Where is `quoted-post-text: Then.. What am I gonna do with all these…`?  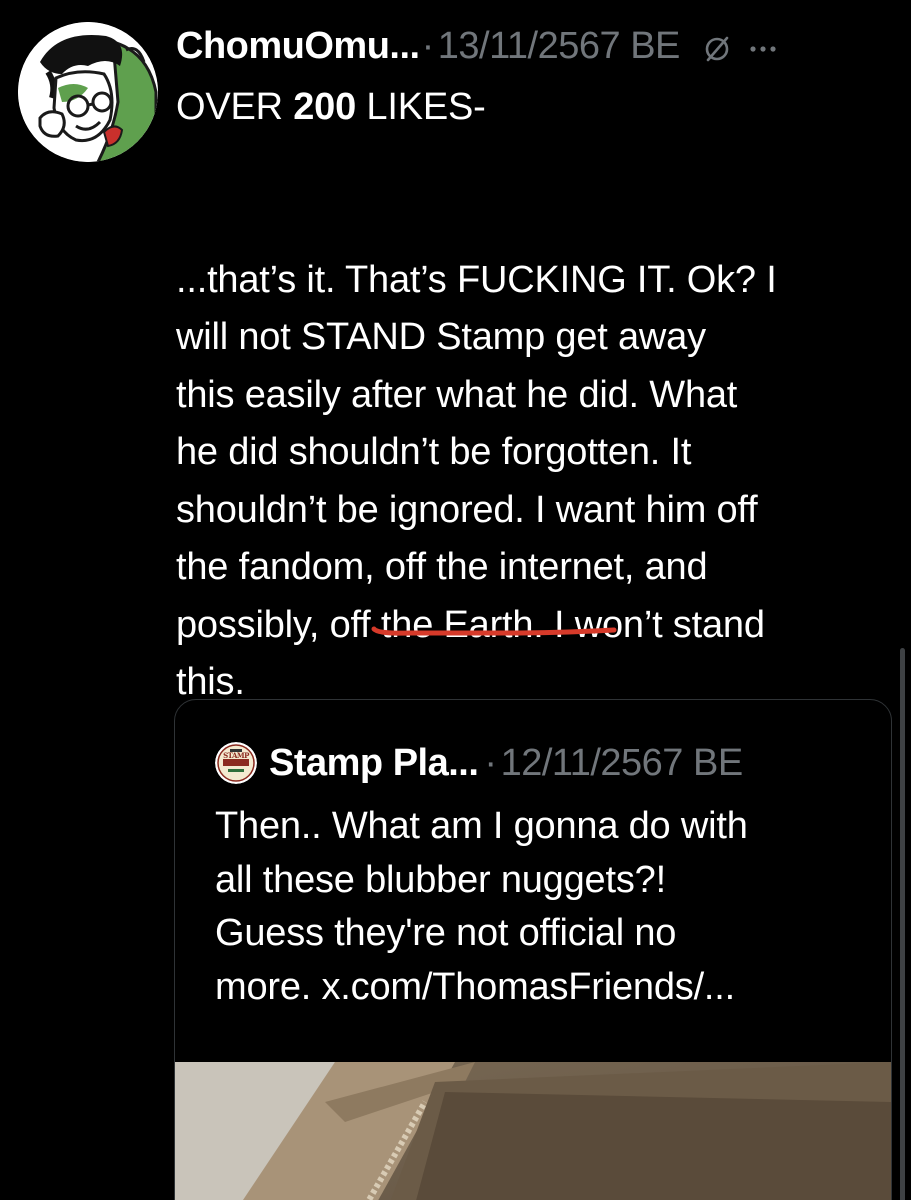 quoted-post-text: Then.. What am I gonna do with all these… is located at coordinates (540, 907).